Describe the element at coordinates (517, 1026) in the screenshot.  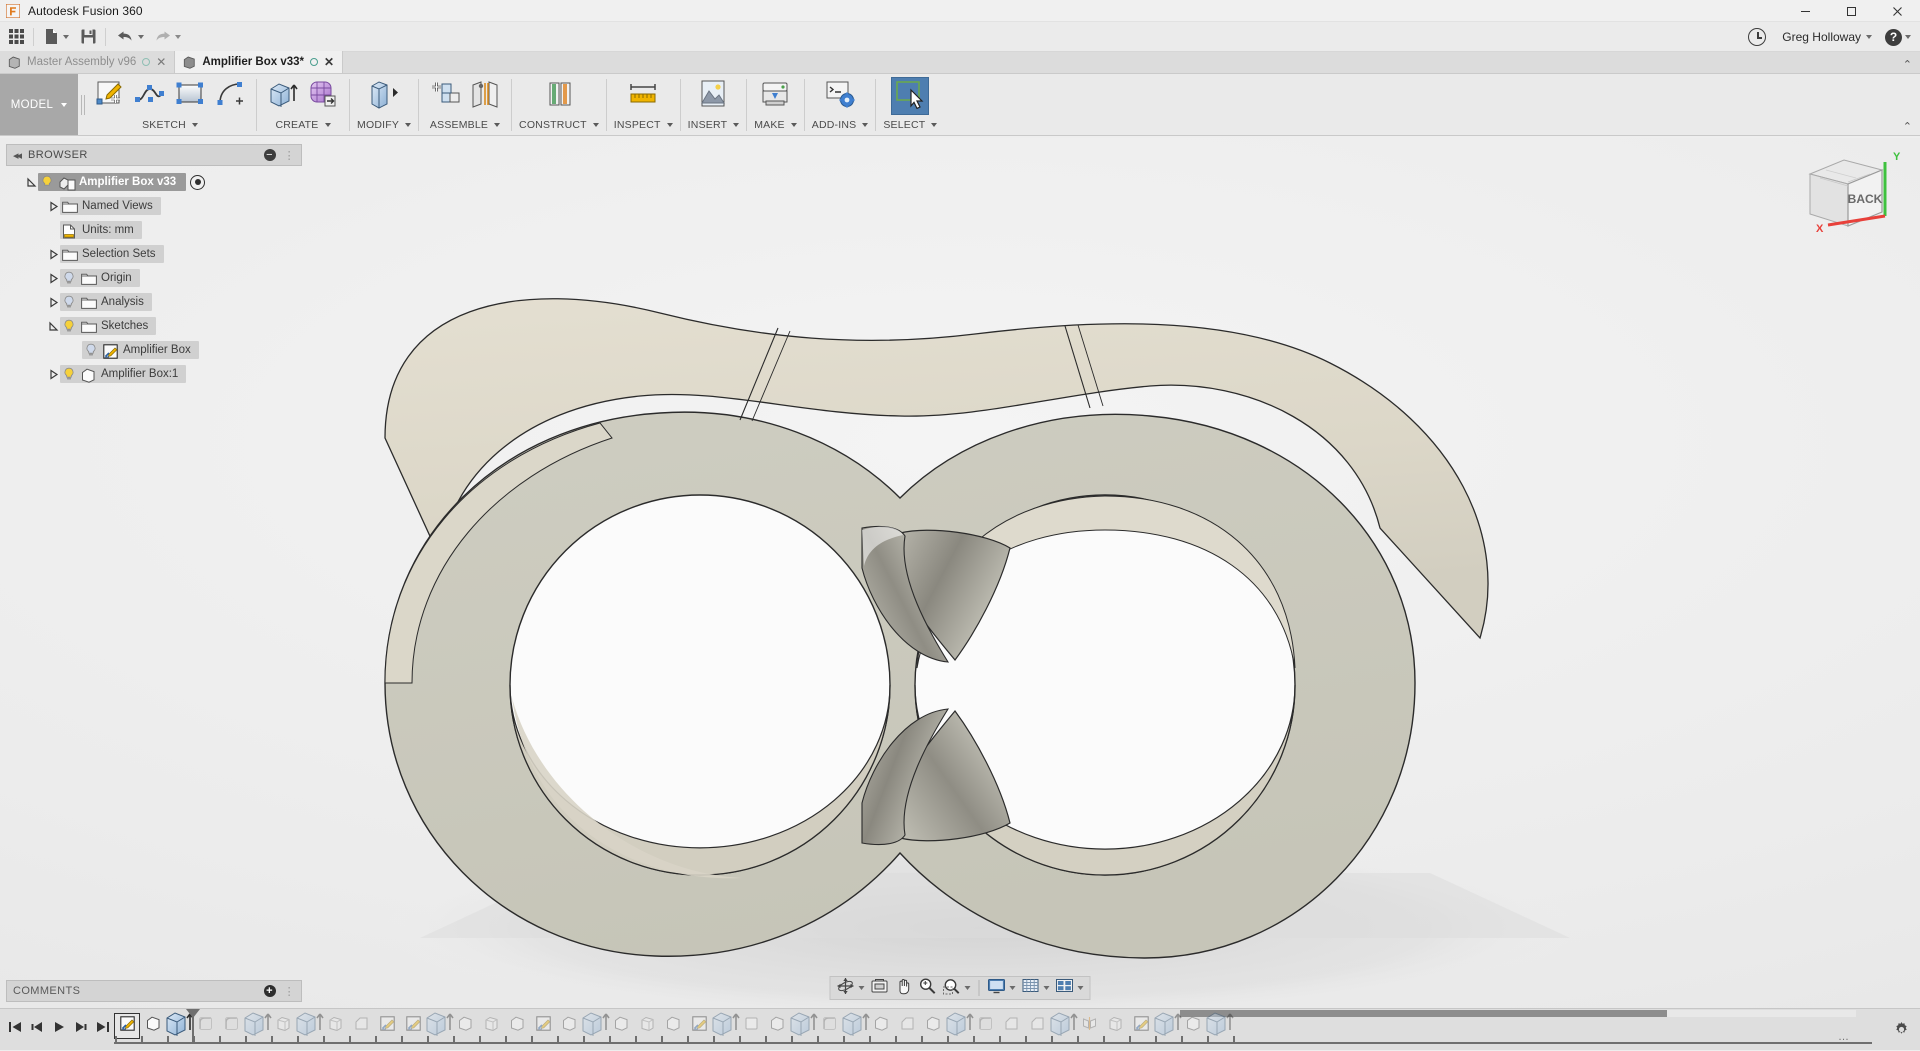
I see `body-icon` at that location.